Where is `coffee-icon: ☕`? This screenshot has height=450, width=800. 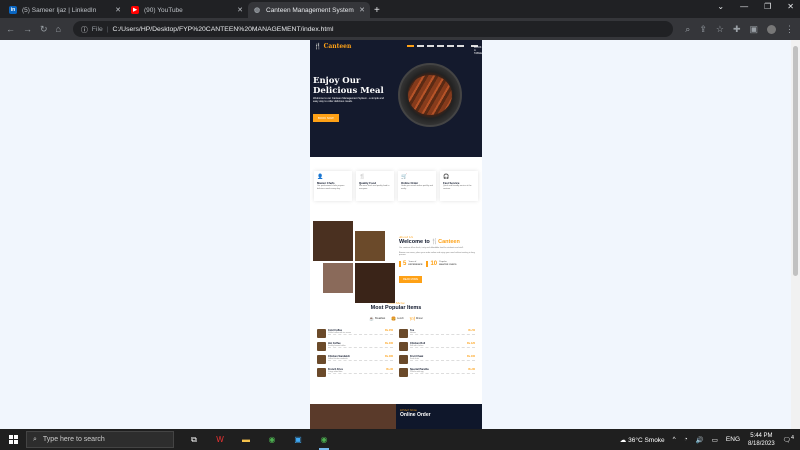 coffee-icon: ☕ is located at coordinates (372, 318).